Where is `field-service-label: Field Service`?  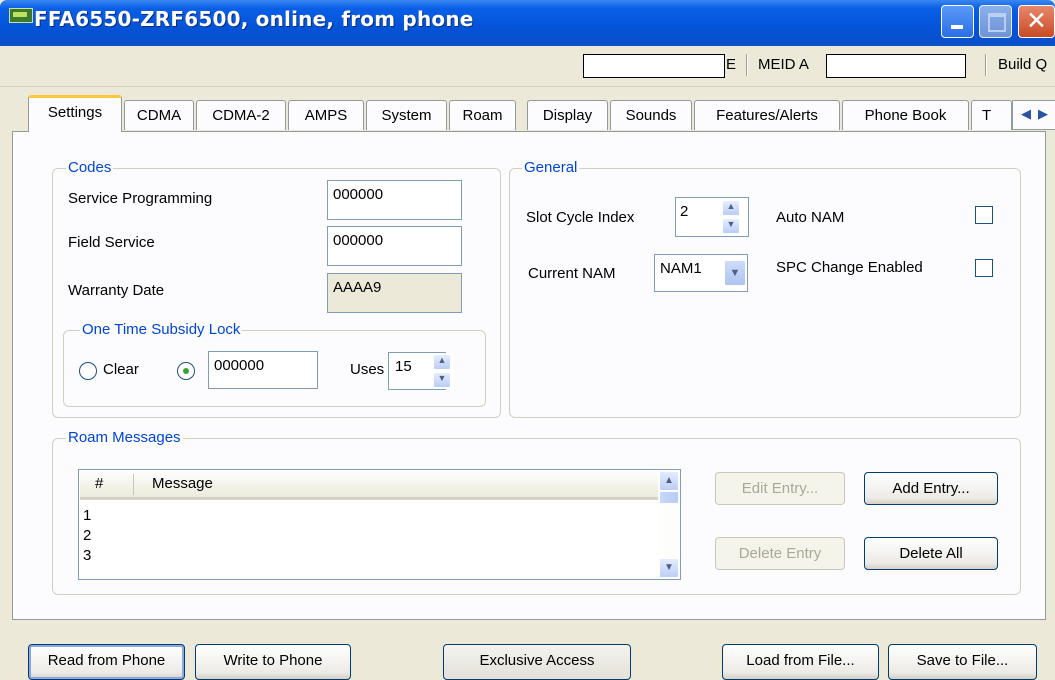
field-service-label: Field Service is located at coordinates (111, 242).